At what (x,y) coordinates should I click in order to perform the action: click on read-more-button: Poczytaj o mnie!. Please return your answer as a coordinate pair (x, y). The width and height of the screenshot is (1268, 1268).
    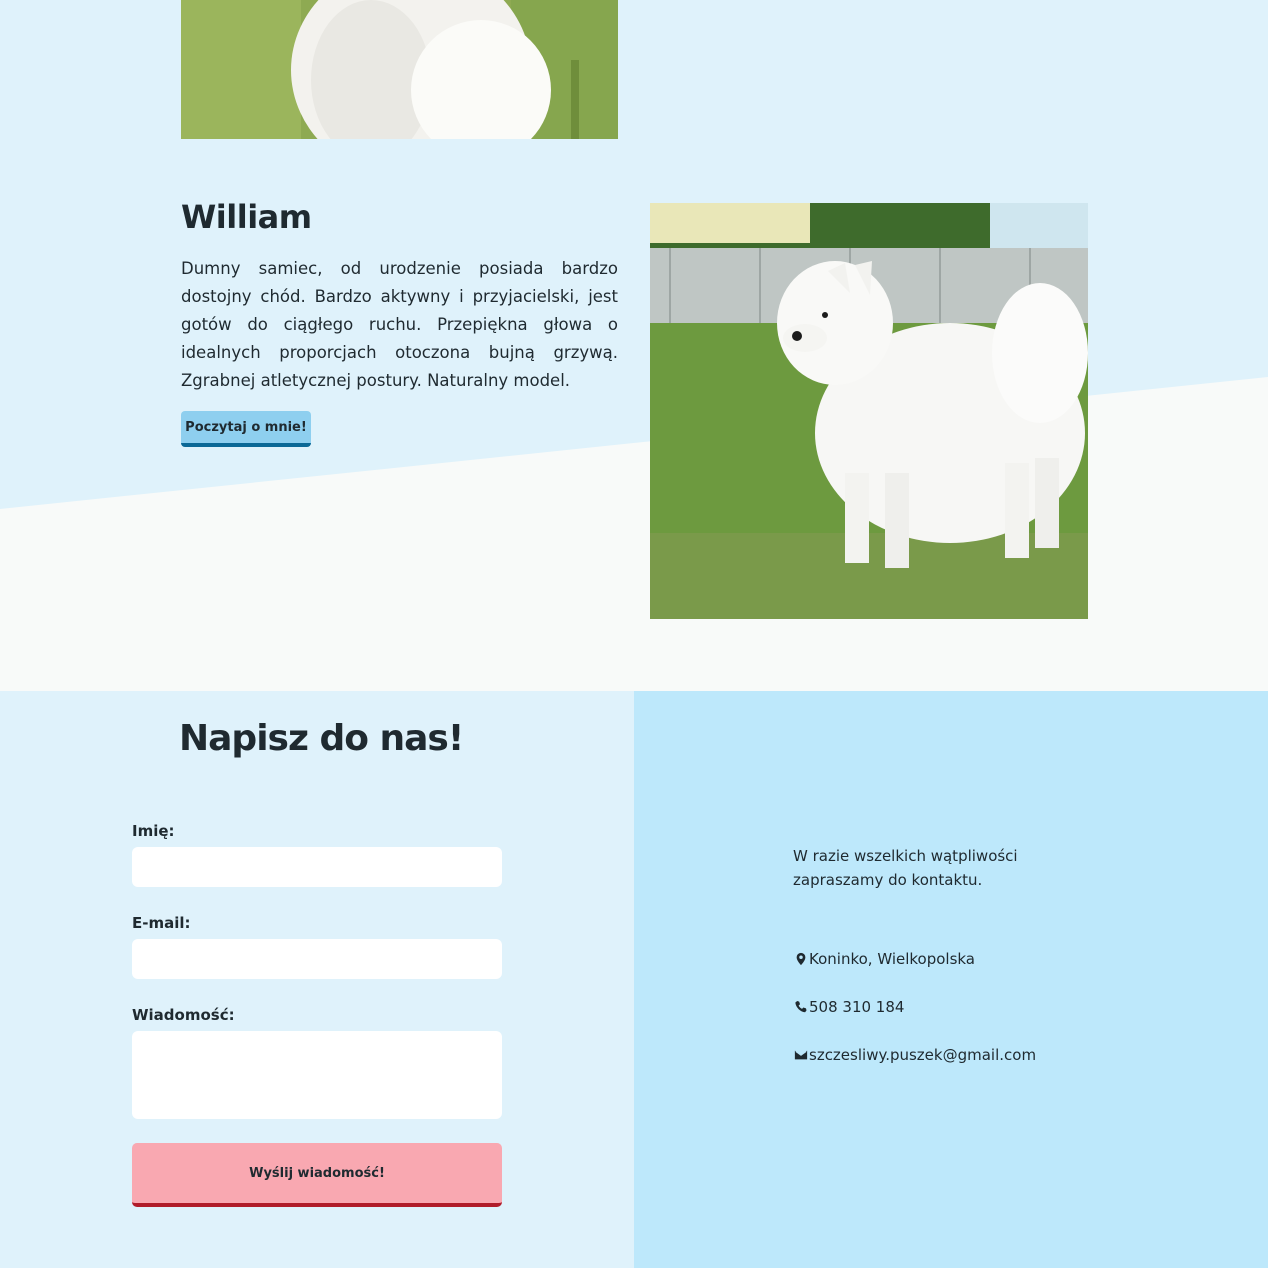
    Looking at the image, I should click on (246, 429).